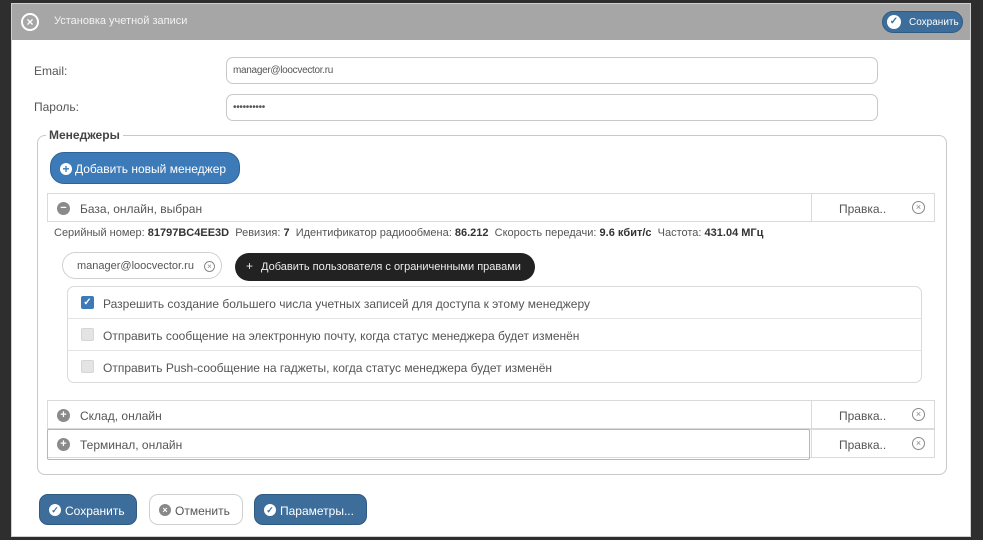 Image resolution: width=983 pixels, height=540 pixels. I want to click on password-value: ••••••••••, so click(249, 107).